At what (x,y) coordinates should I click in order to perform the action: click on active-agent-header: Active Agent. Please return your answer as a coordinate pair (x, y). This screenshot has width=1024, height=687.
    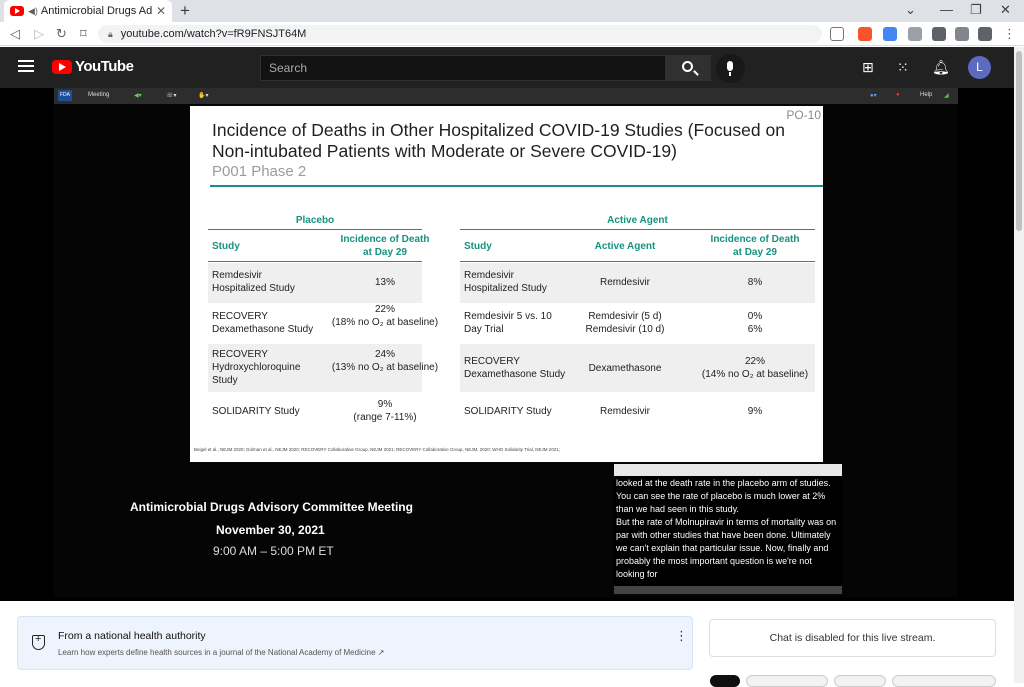
    Looking at the image, I should click on (625, 246).